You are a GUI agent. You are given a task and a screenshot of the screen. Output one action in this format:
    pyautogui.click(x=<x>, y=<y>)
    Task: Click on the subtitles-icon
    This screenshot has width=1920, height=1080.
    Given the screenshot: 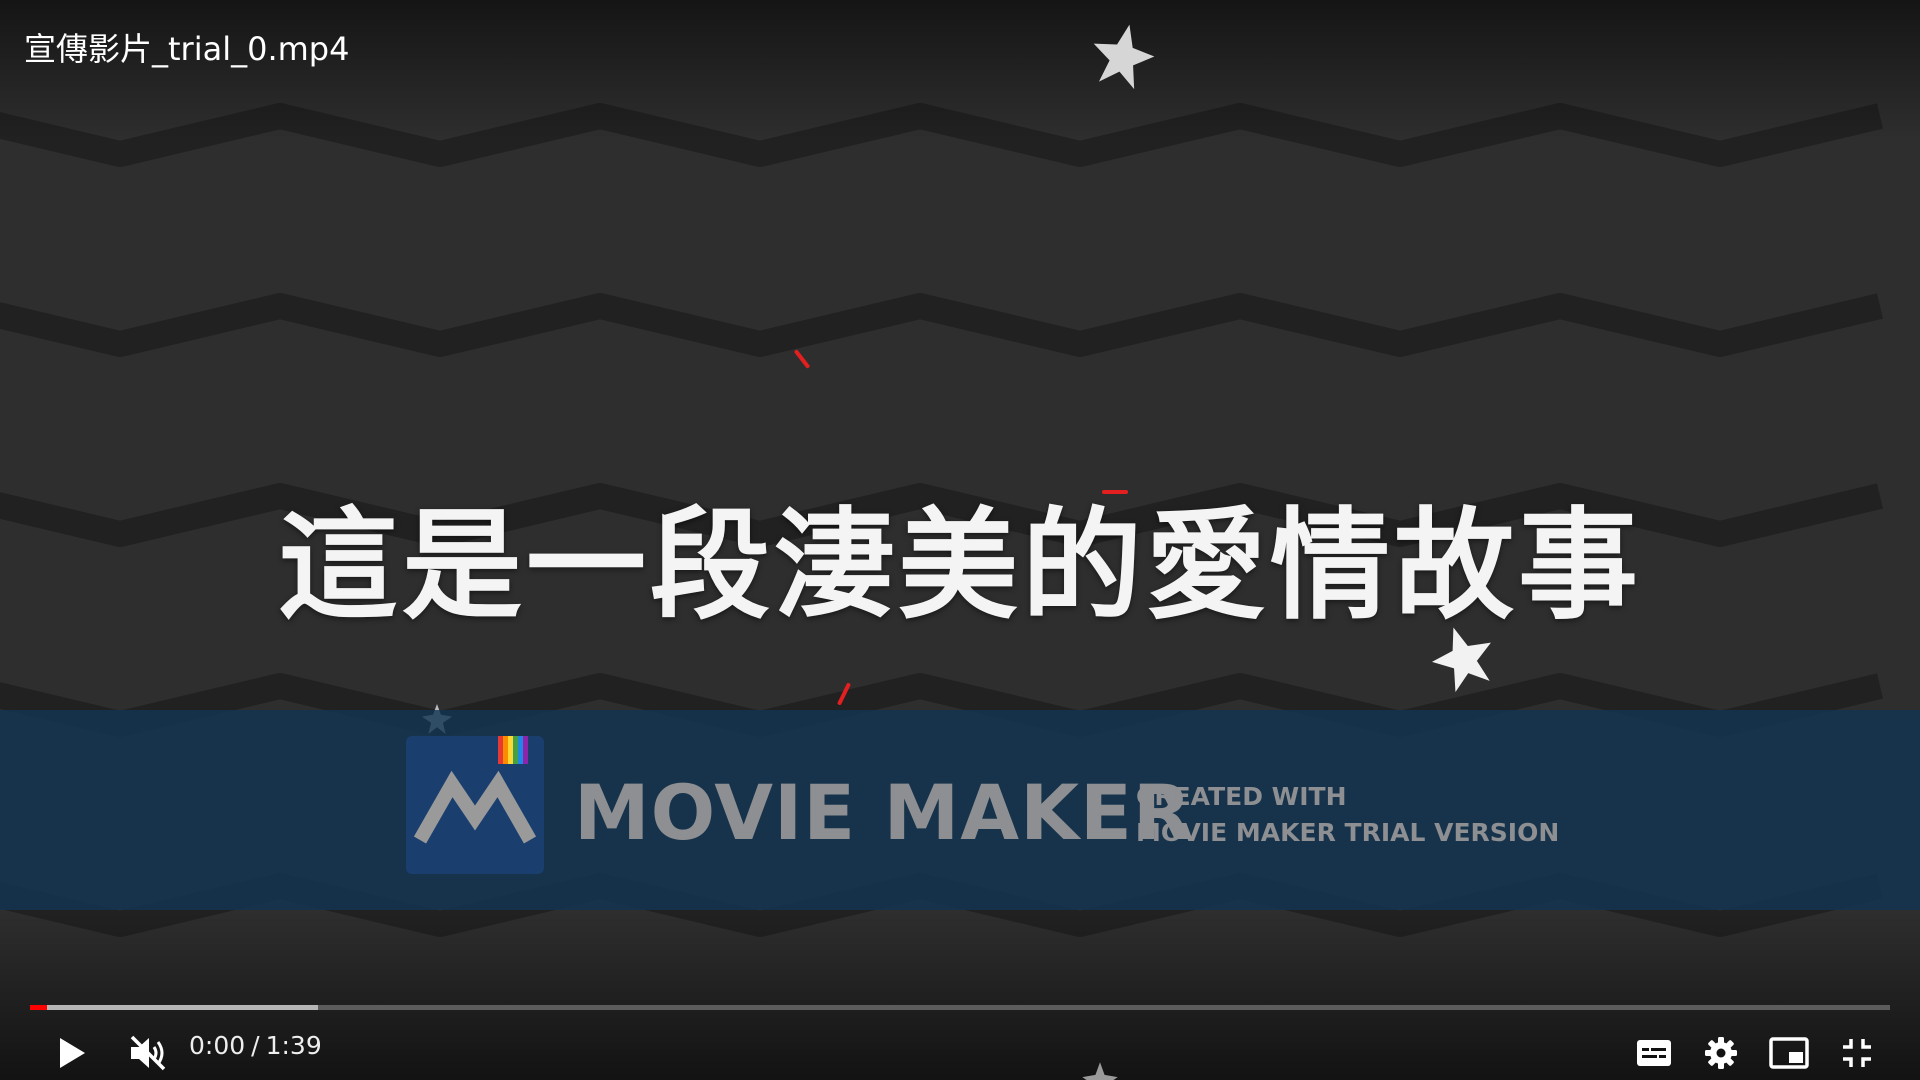 What is the action you would take?
    pyautogui.click(x=1654, y=1053)
    